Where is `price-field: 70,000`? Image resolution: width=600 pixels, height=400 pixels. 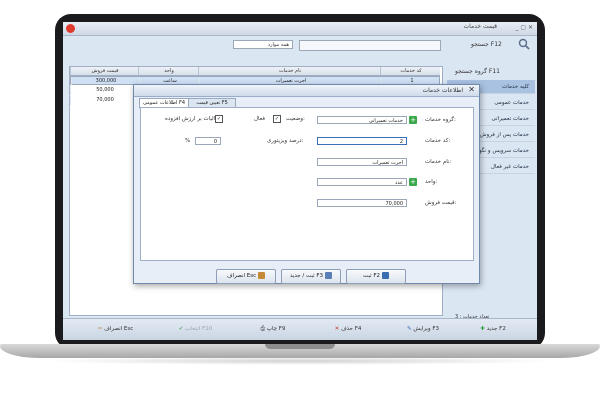 price-field: 70,000 is located at coordinates (362, 203).